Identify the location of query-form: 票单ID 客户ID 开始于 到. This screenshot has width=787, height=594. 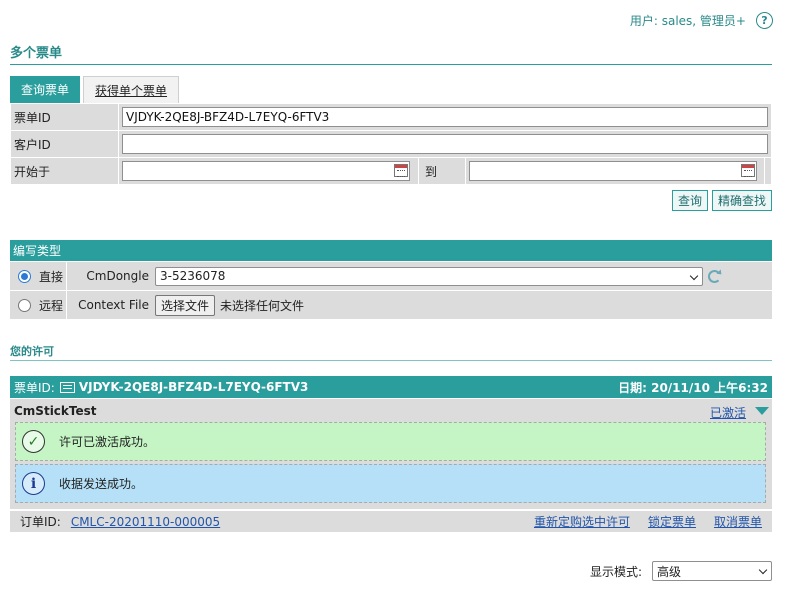
(391, 144).